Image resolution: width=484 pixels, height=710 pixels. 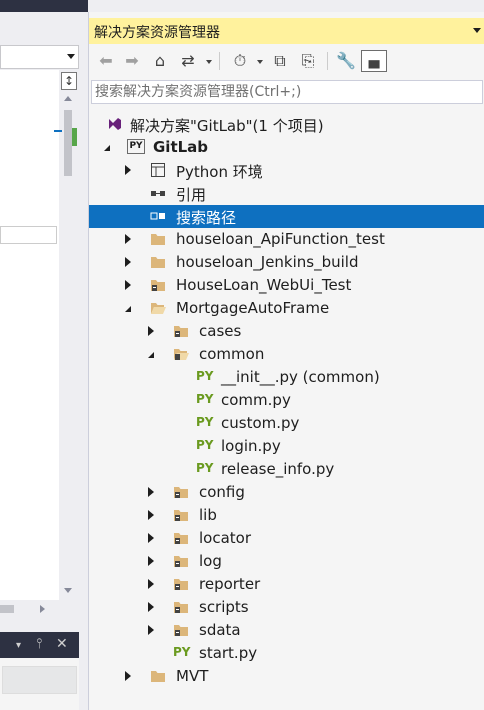 What do you see at coordinates (225, 538) in the screenshot?
I see `tree-item-label: locator` at bounding box center [225, 538].